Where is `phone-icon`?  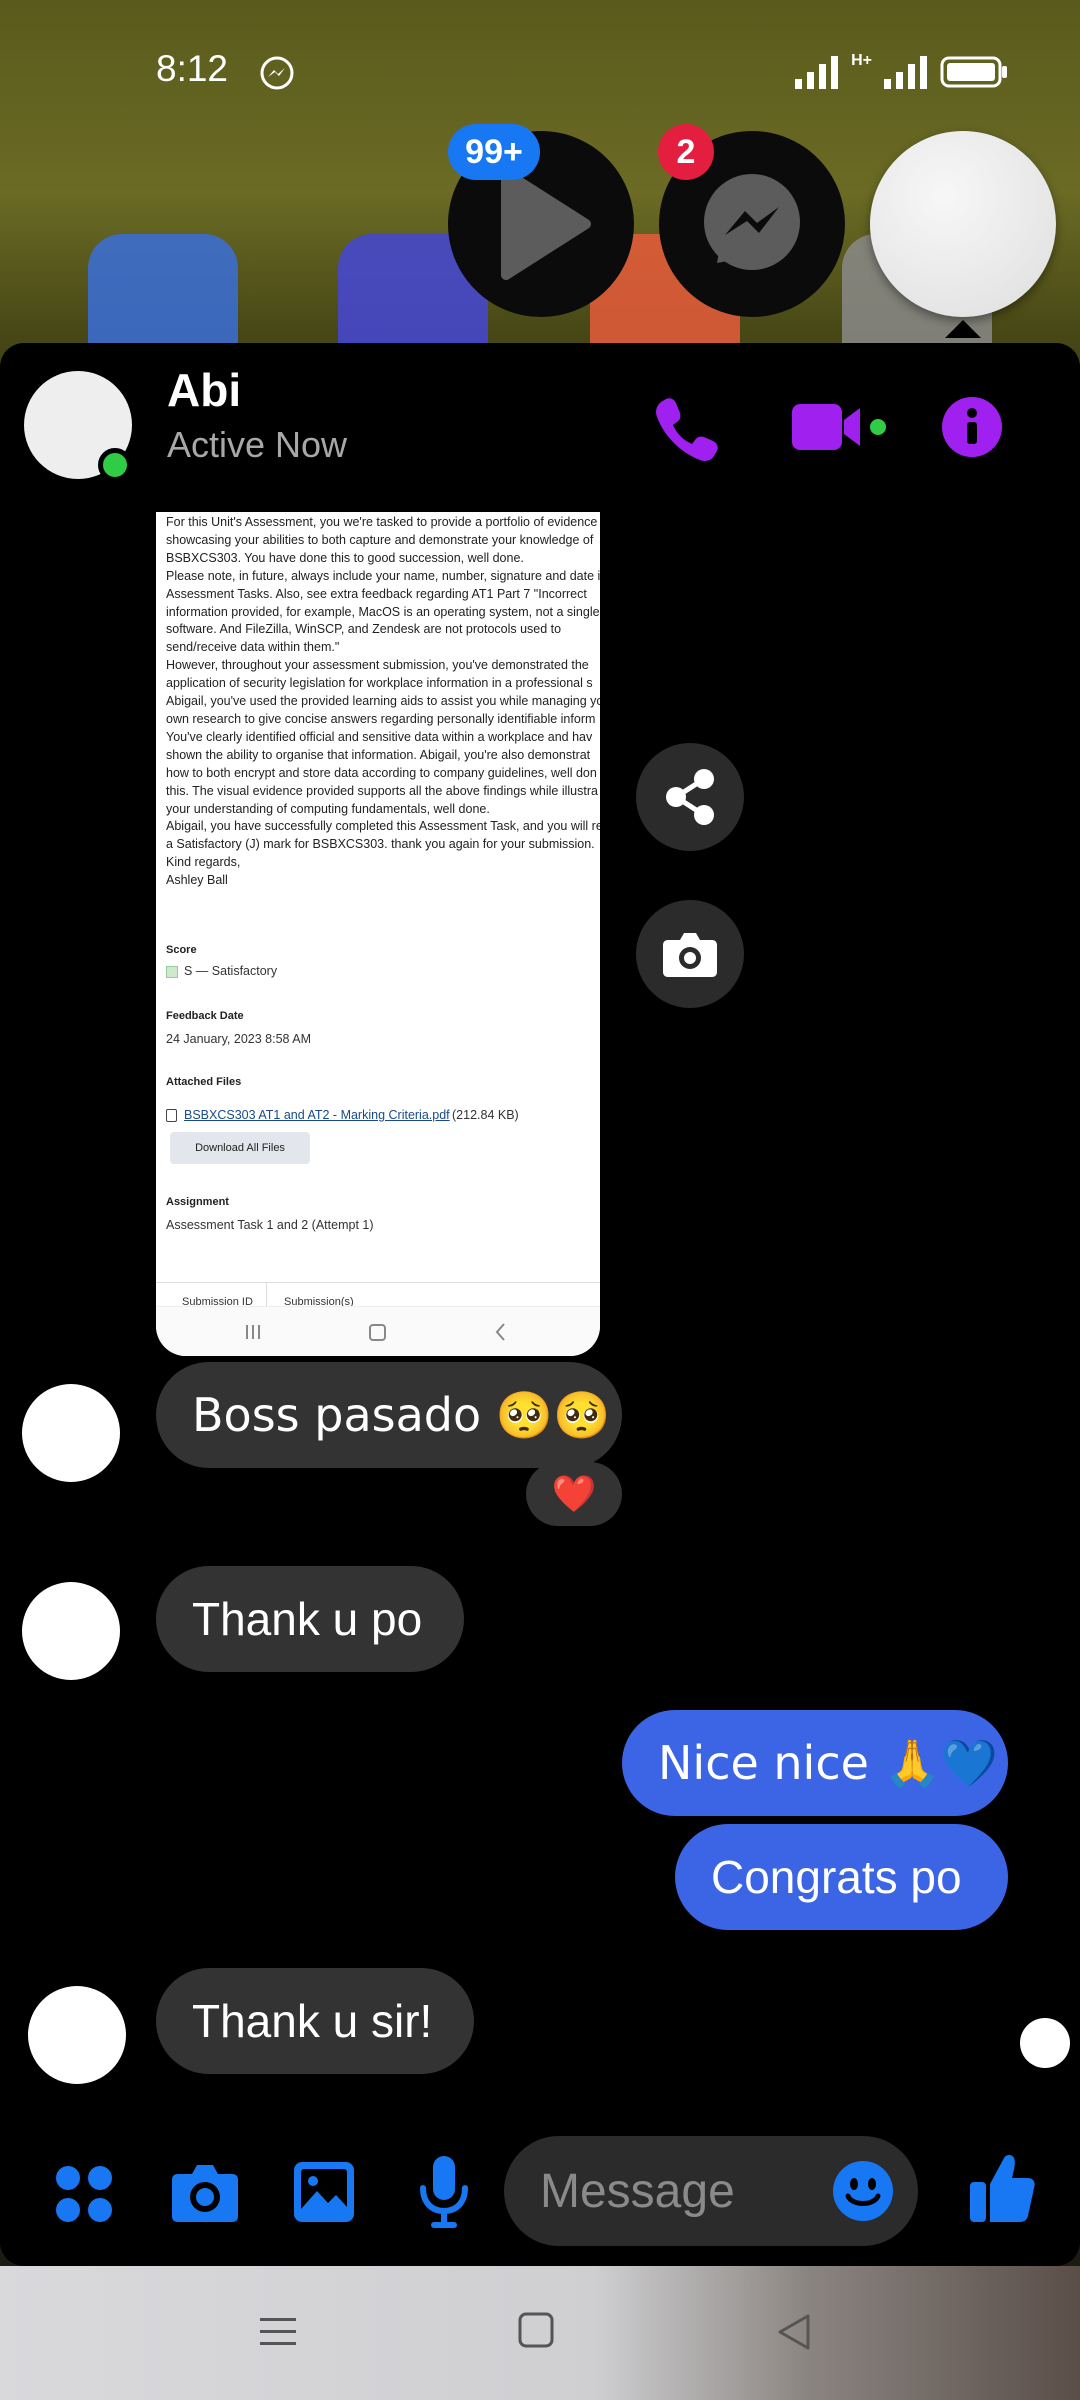 phone-icon is located at coordinates (684, 427).